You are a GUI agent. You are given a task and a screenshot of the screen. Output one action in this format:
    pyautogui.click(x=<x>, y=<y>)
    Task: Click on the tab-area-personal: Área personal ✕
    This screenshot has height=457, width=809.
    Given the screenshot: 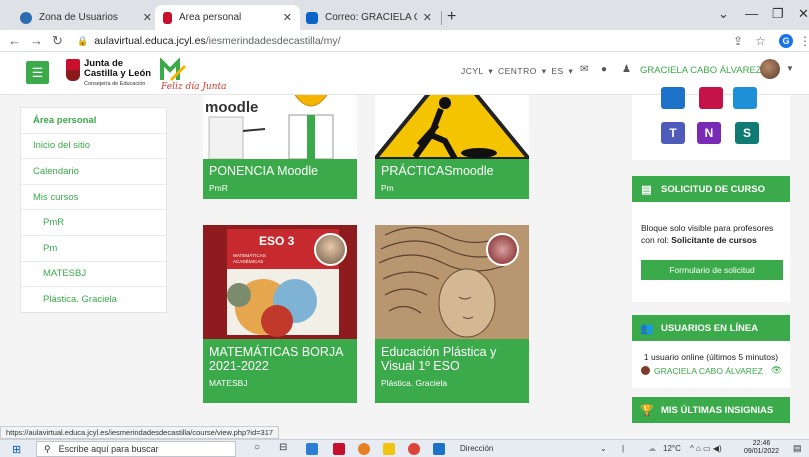 What is the action you would take?
    pyautogui.click(x=227, y=17)
    